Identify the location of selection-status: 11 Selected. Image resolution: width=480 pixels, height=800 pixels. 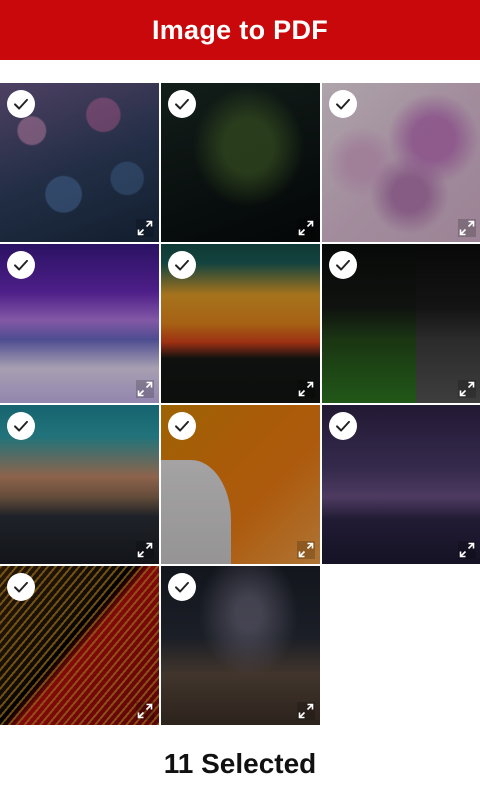
(240, 764).